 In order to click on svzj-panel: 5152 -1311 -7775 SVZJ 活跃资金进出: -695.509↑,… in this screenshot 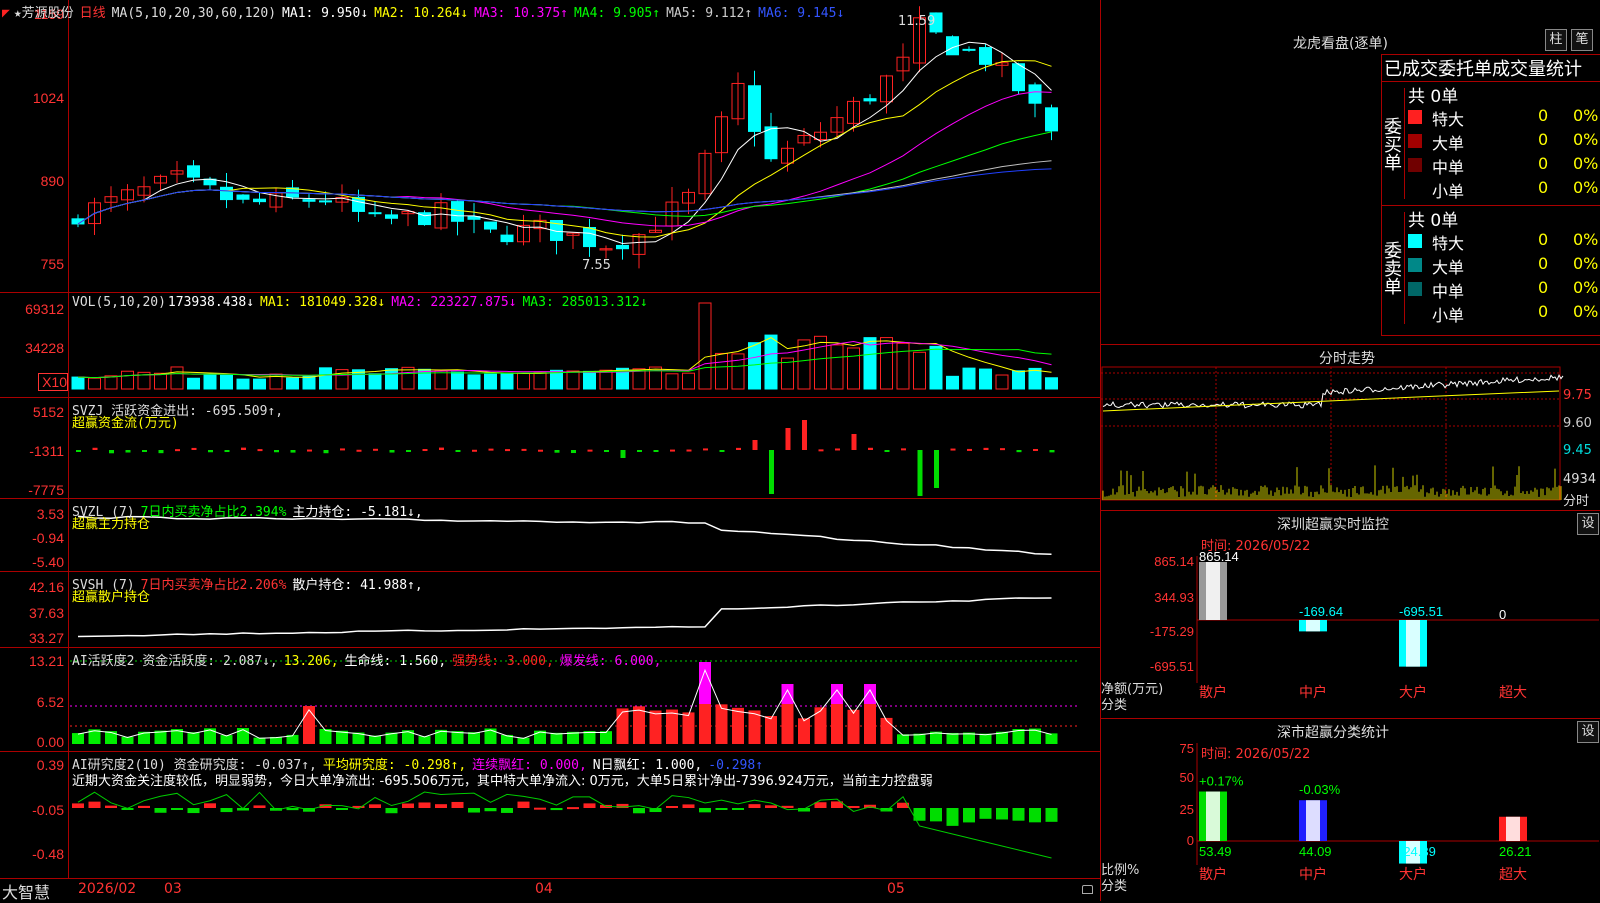, I will do `click(550, 448)`.